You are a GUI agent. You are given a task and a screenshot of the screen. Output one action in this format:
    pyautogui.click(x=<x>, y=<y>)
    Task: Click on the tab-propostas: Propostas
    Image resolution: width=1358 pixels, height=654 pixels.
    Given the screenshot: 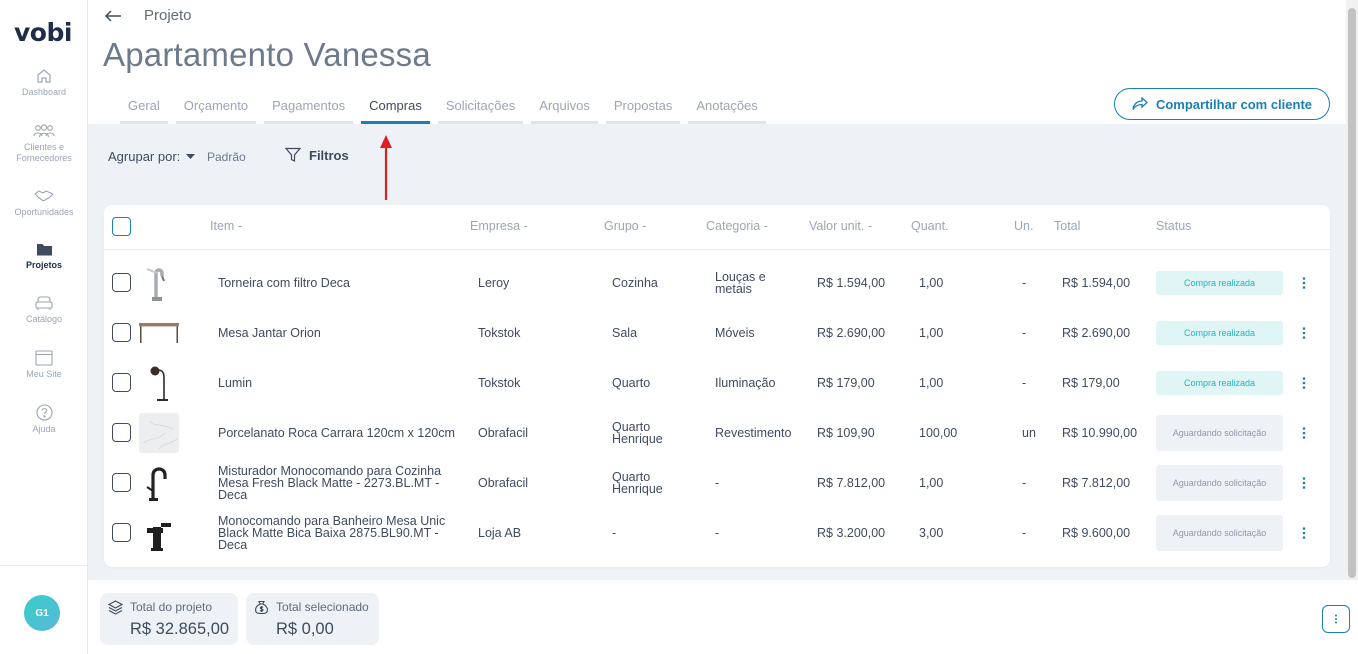 What is the action you would take?
    pyautogui.click(x=643, y=111)
    